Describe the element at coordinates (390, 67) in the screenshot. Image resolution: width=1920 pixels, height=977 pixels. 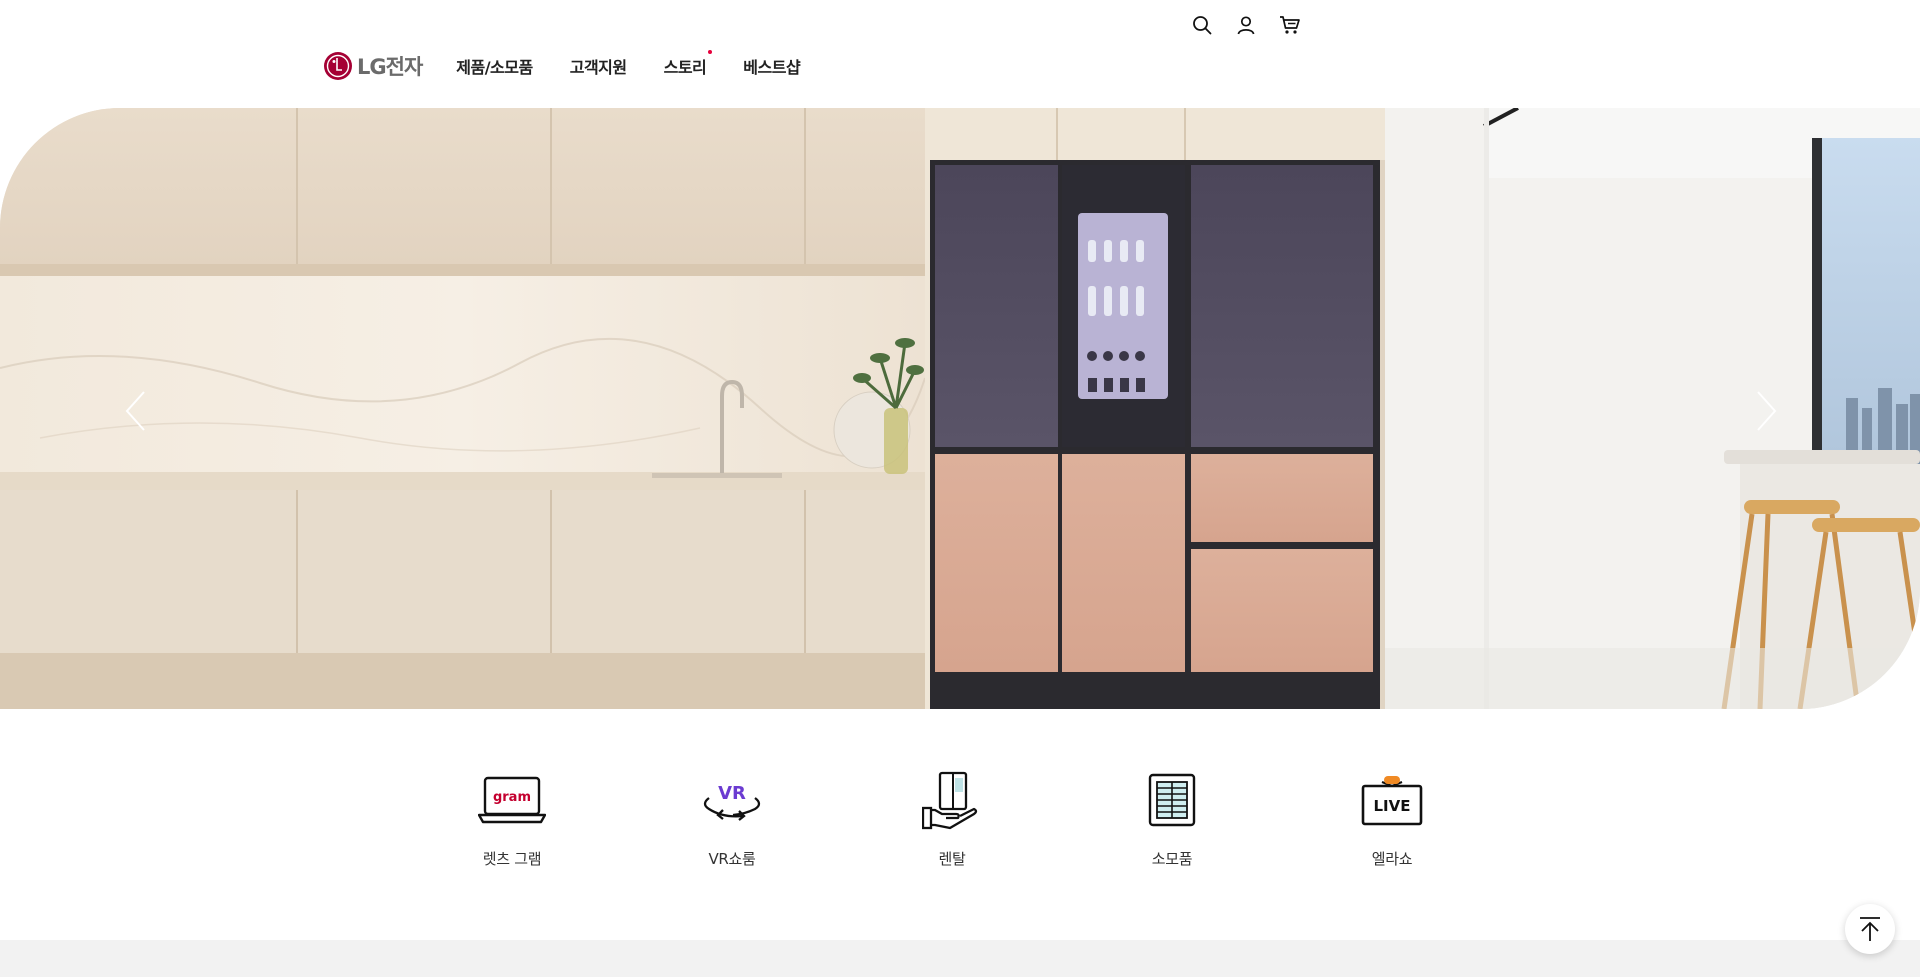
I see `logo-text: LG전자` at that location.